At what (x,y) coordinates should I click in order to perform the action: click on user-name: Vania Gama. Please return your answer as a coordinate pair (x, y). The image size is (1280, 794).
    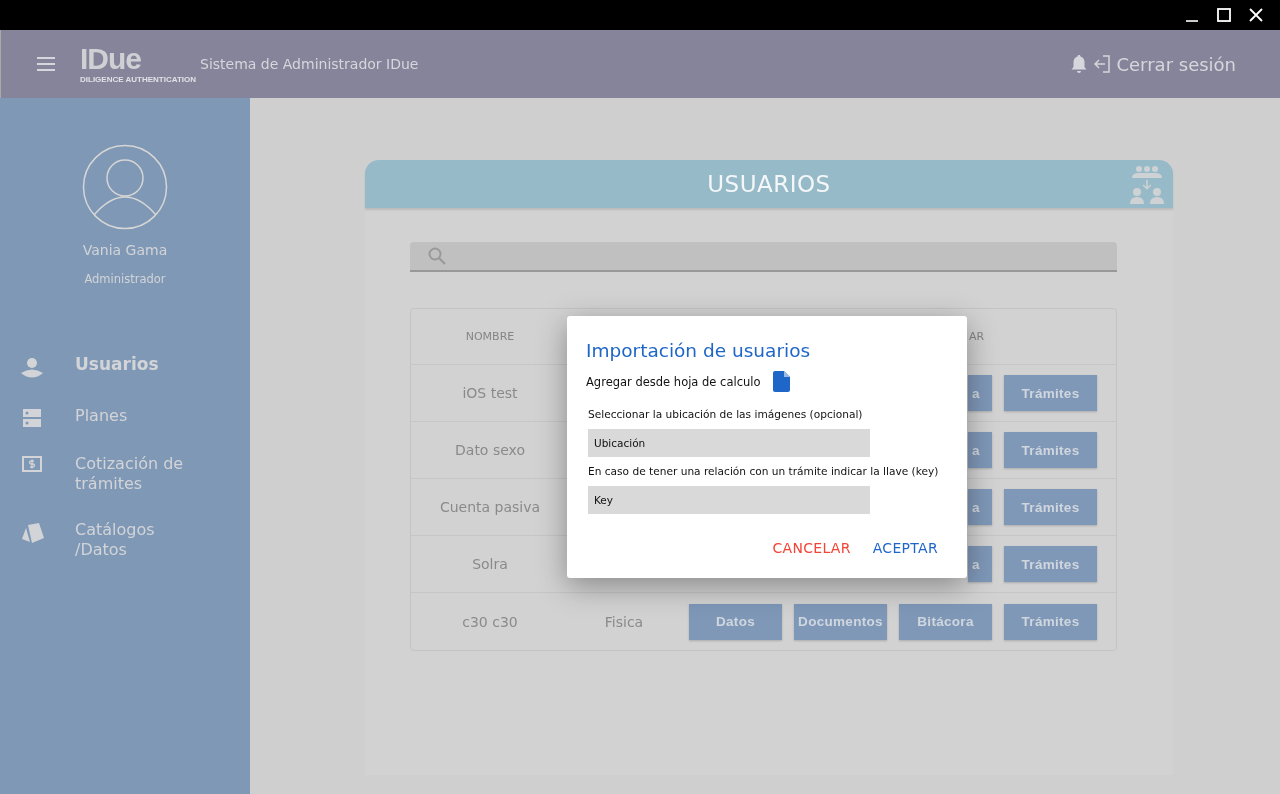
    Looking at the image, I should click on (125, 250).